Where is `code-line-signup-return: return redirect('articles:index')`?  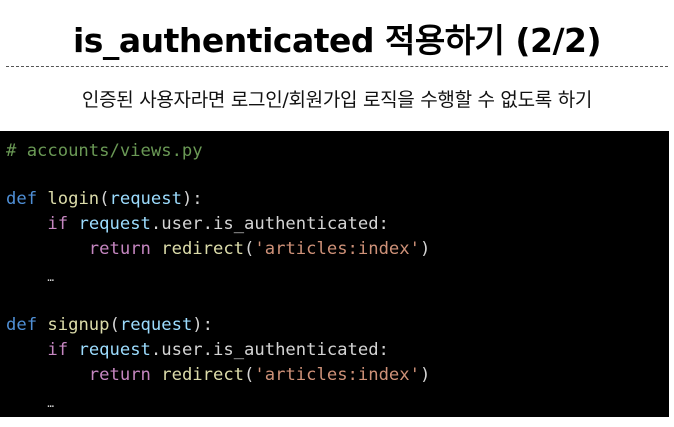
code-line-signup-return: return redirect('articles:index') is located at coordinates (218, 375).